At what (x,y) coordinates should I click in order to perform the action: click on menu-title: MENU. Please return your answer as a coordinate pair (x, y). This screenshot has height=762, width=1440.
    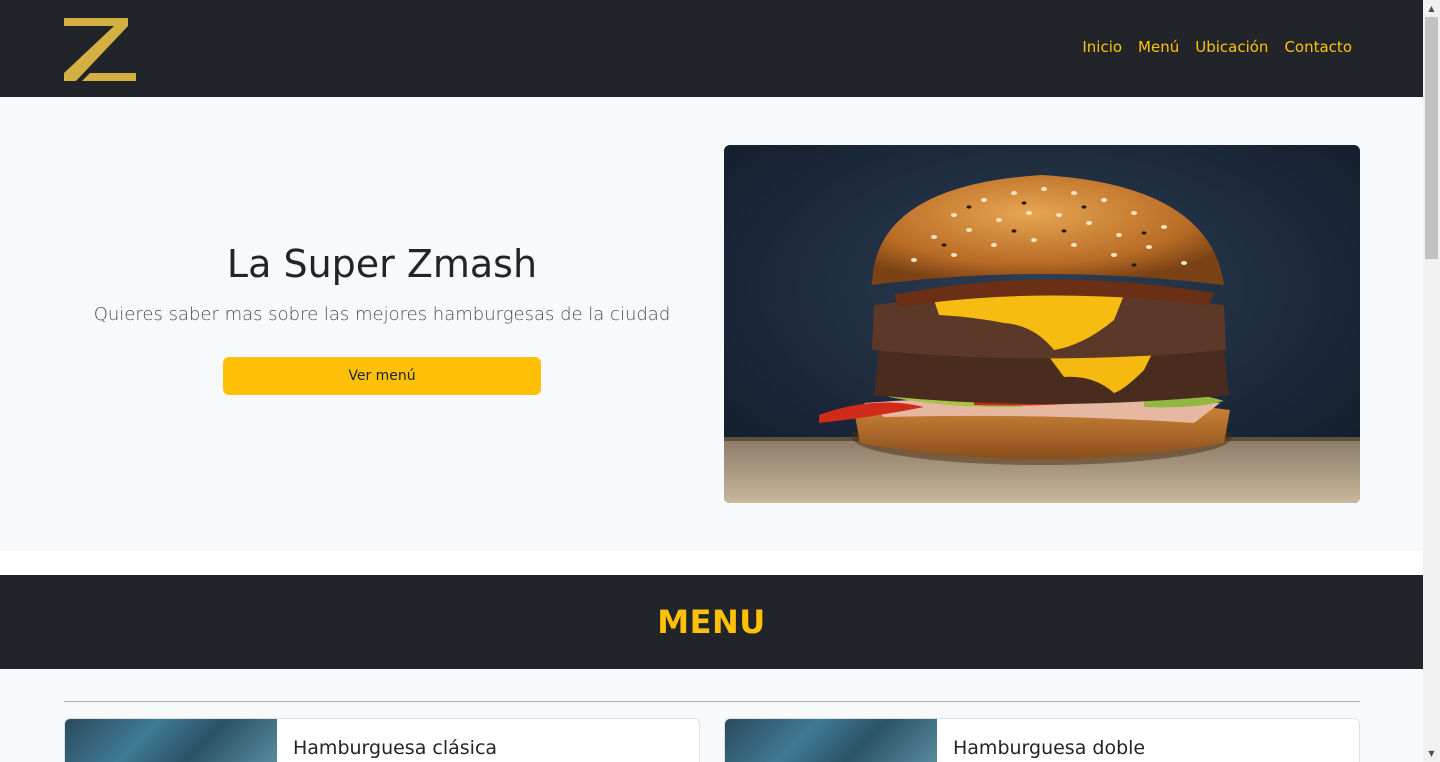
    Looking at the image, I should click on (711, 622).